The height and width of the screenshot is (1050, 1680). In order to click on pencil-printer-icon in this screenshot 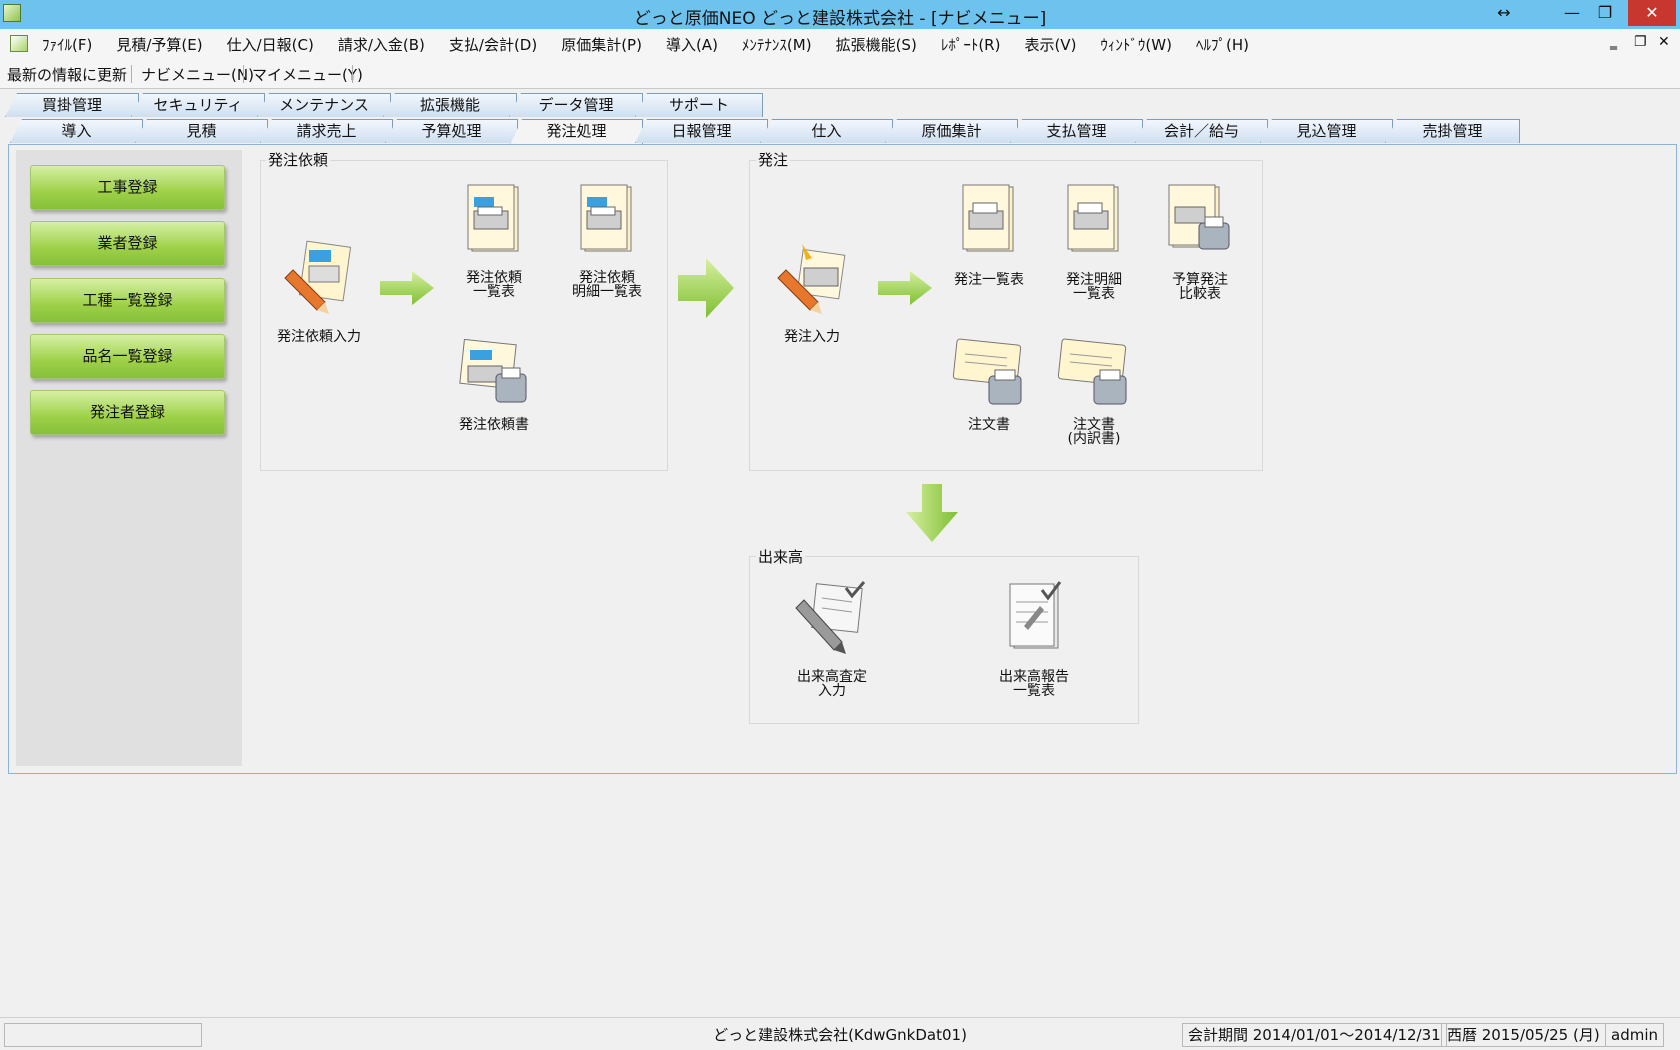, I will do `click(811, 279)`.